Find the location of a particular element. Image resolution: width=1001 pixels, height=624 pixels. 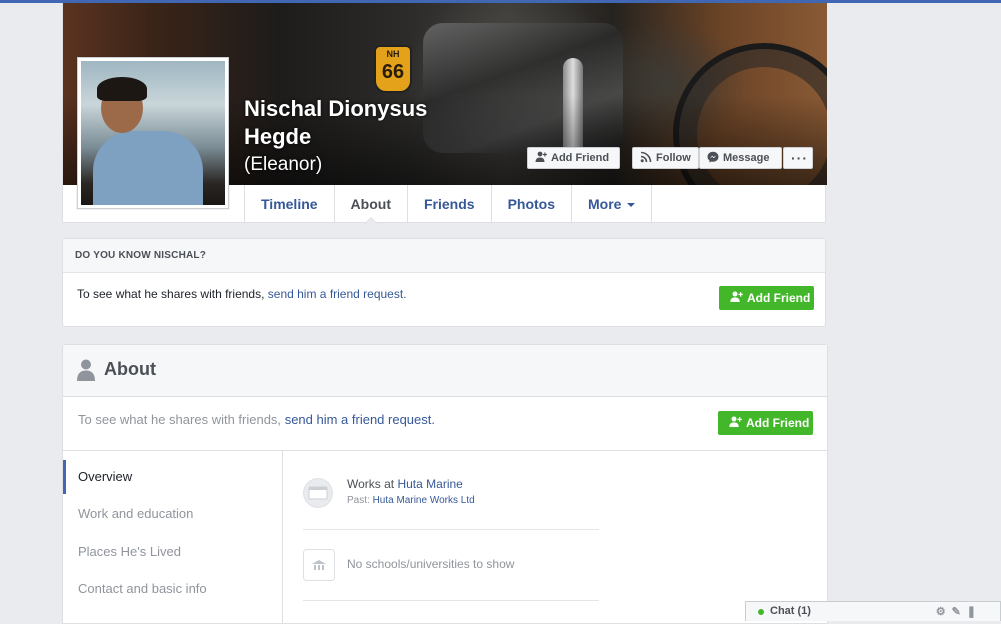

education-text: No schools/universities to show is located at coordinates (431, 564).